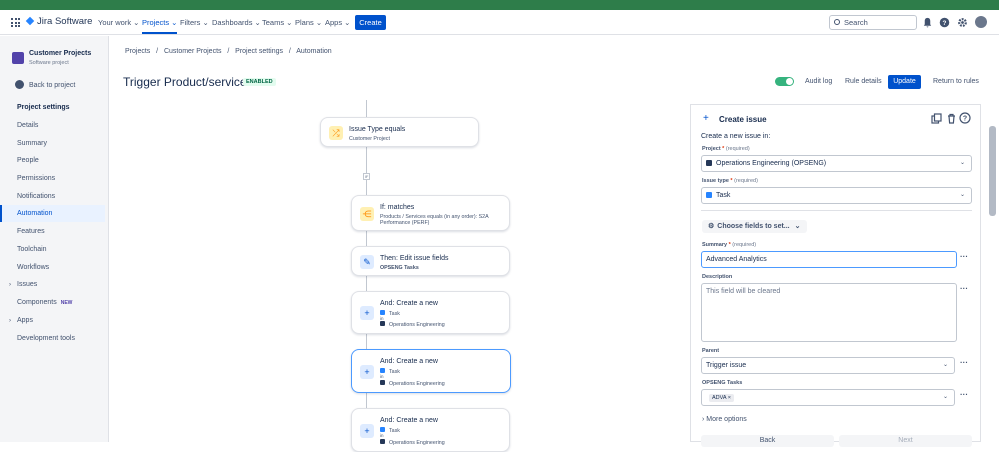  Describe the element at coordinates (382, 323) in the screenshot. I see `project-icon` at that location.